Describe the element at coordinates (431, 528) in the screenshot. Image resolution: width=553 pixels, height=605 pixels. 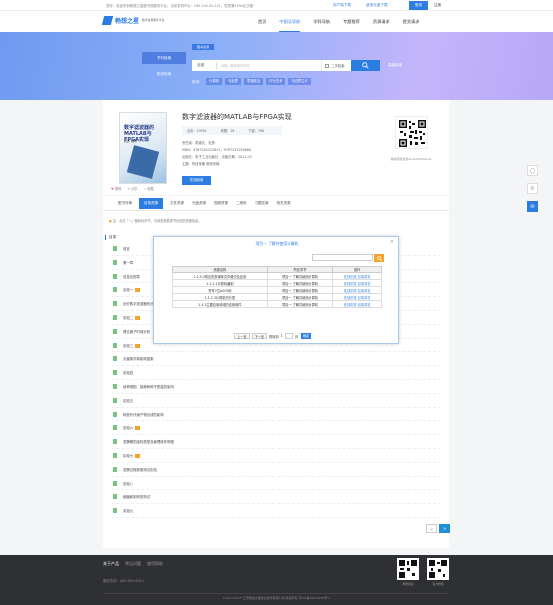
I see `prev-page-button: <` at that location.